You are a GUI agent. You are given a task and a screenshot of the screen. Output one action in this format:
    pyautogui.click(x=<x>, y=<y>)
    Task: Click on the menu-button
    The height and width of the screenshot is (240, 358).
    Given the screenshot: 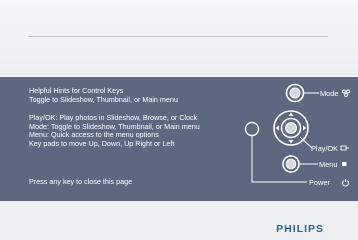 What is the action you would take?
    pyautogui.click(x=300, y=164)
    